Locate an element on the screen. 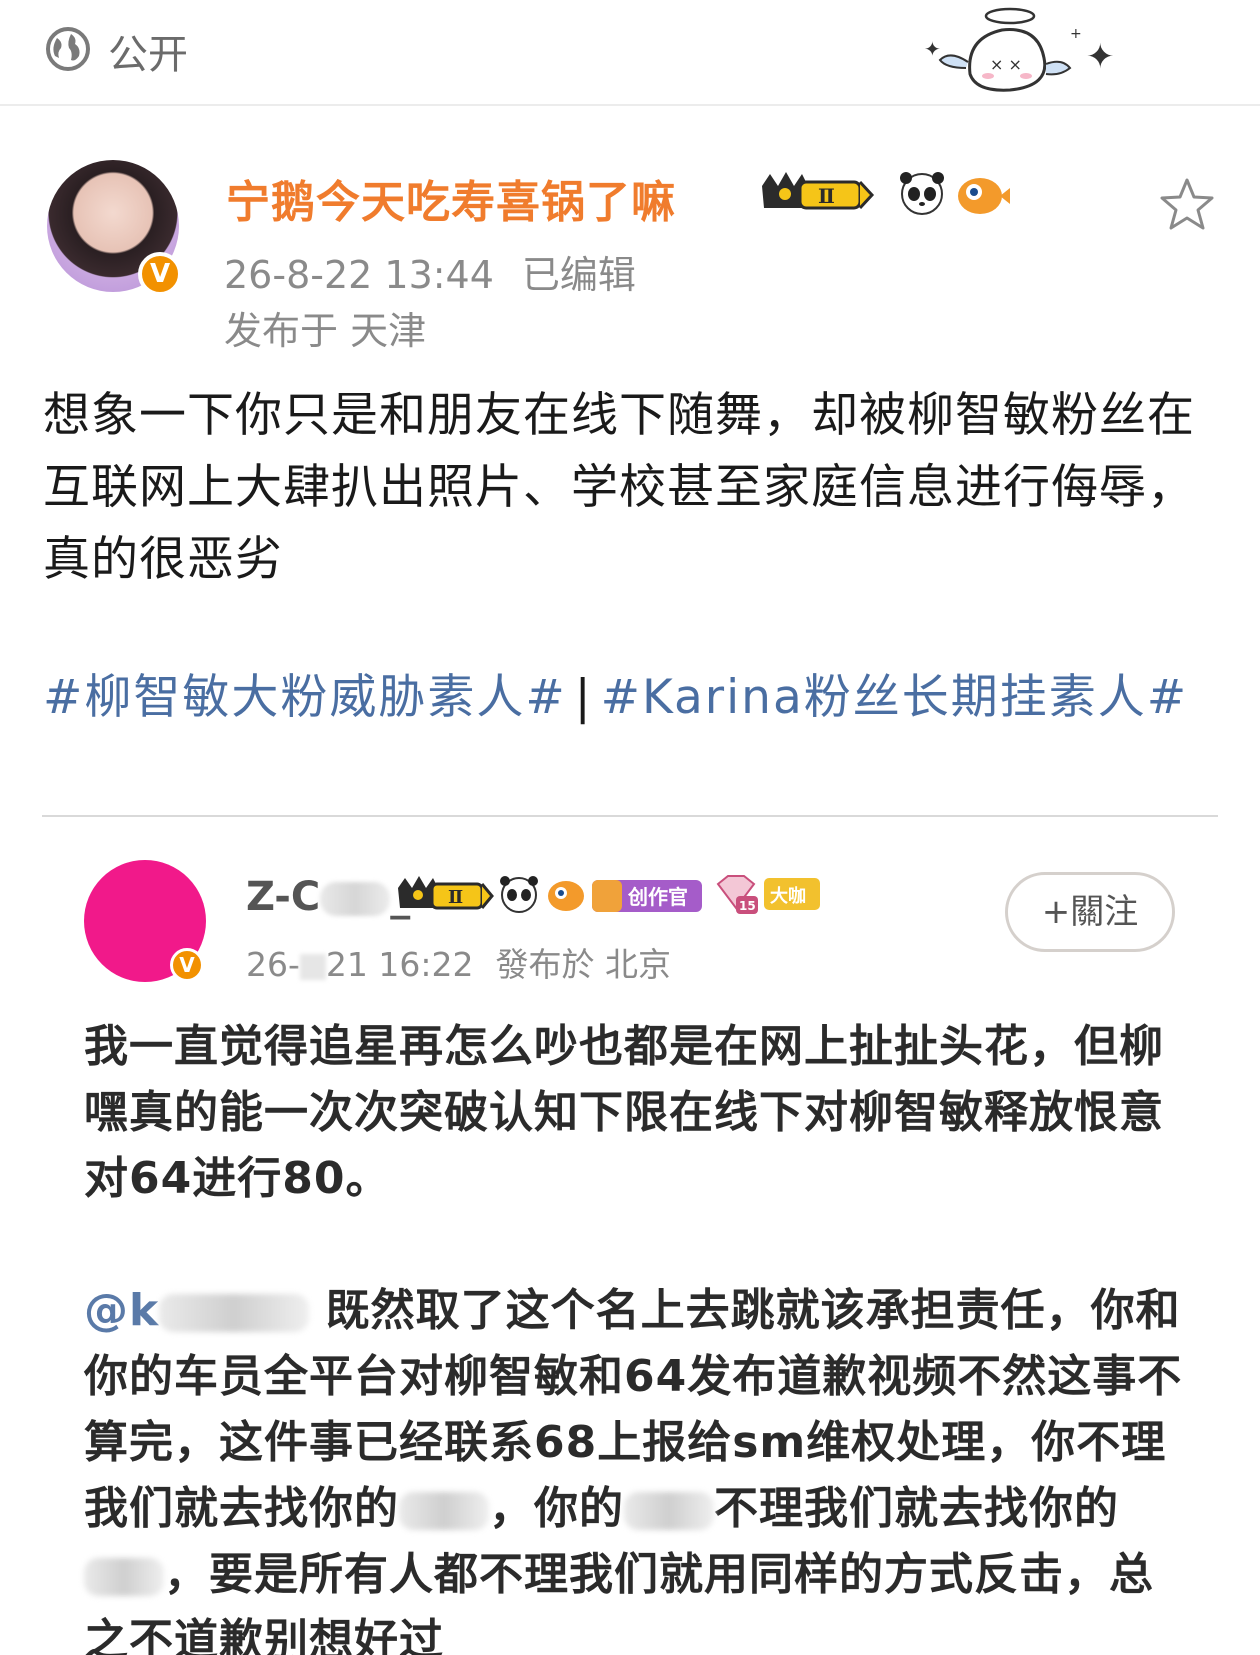 This screenshot has width=1260, height=1655. embedded-author-name: Z-C_ is located at coordinates (328, 897).